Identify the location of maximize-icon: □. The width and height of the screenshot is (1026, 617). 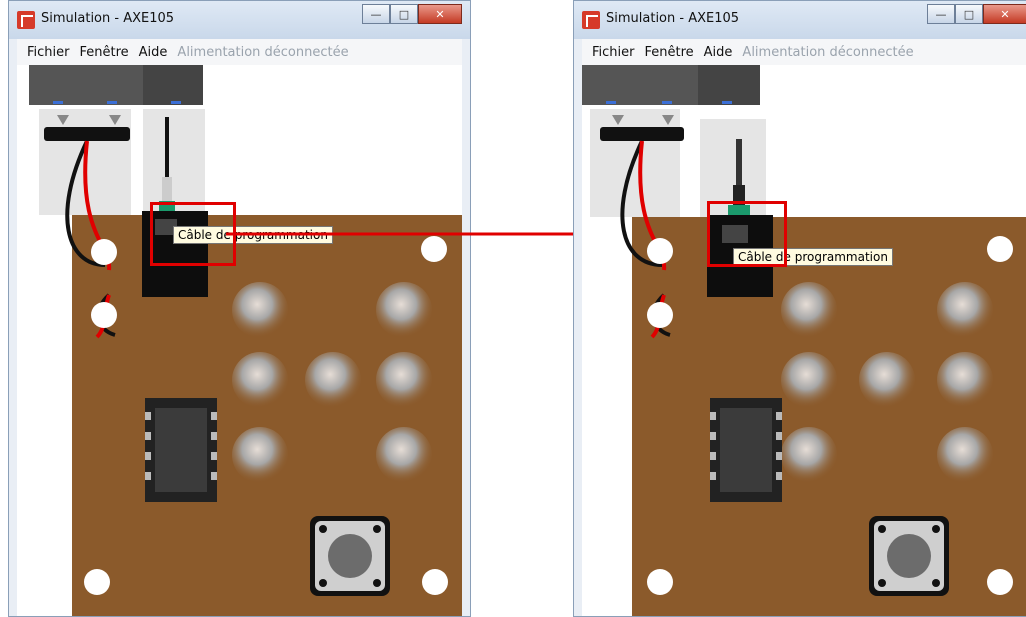
(969, 14).